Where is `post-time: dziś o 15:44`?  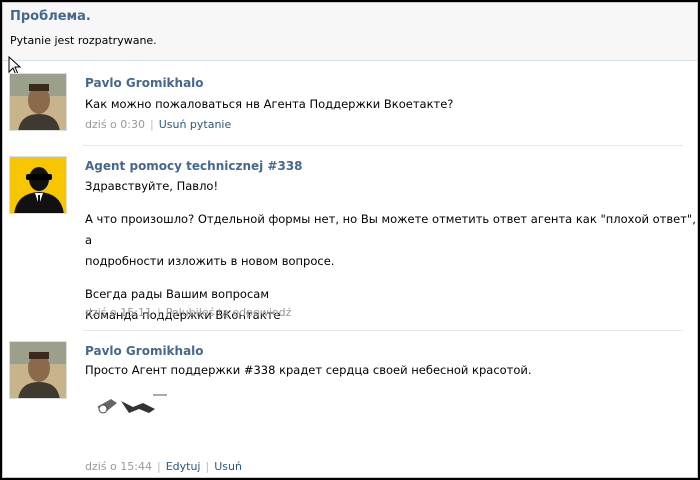 post-time: dziś o 15:44 is located at coordinates (118, 466).